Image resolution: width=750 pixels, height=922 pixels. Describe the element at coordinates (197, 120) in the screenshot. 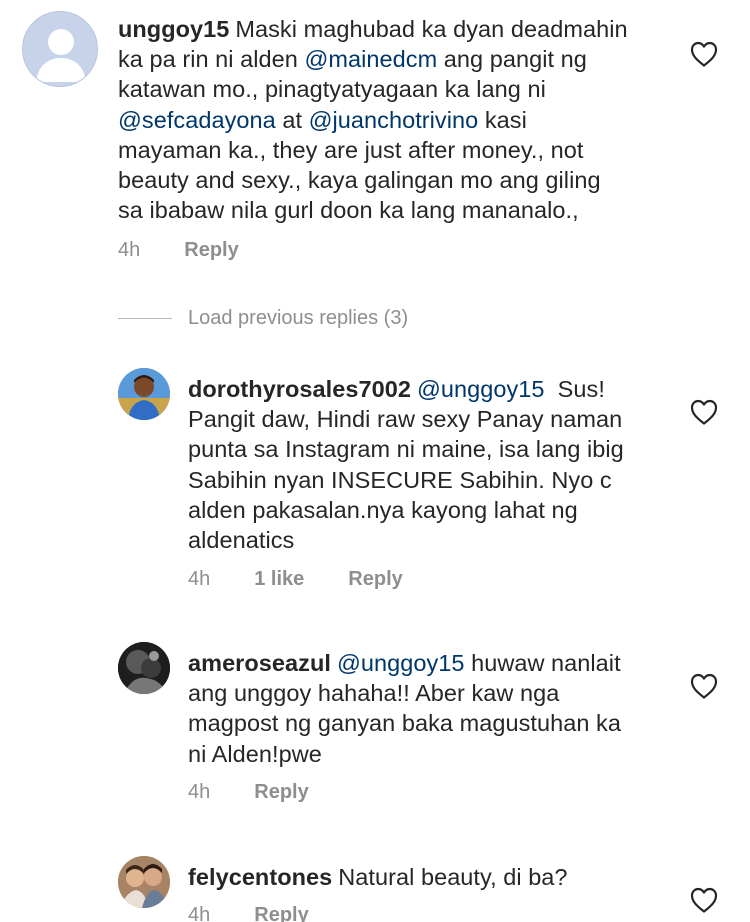

I see `mention-link: @sefcadayona` at that location.